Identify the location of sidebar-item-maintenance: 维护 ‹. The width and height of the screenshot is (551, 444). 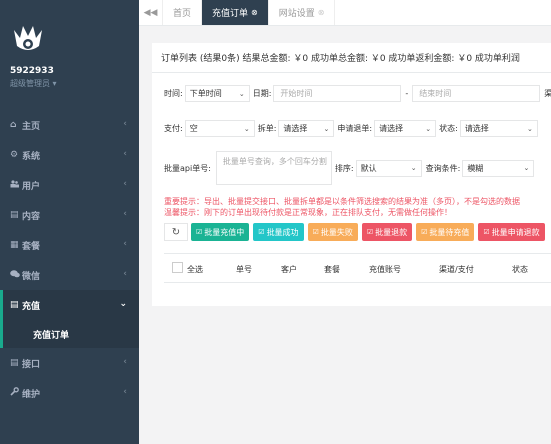
(69, 393).